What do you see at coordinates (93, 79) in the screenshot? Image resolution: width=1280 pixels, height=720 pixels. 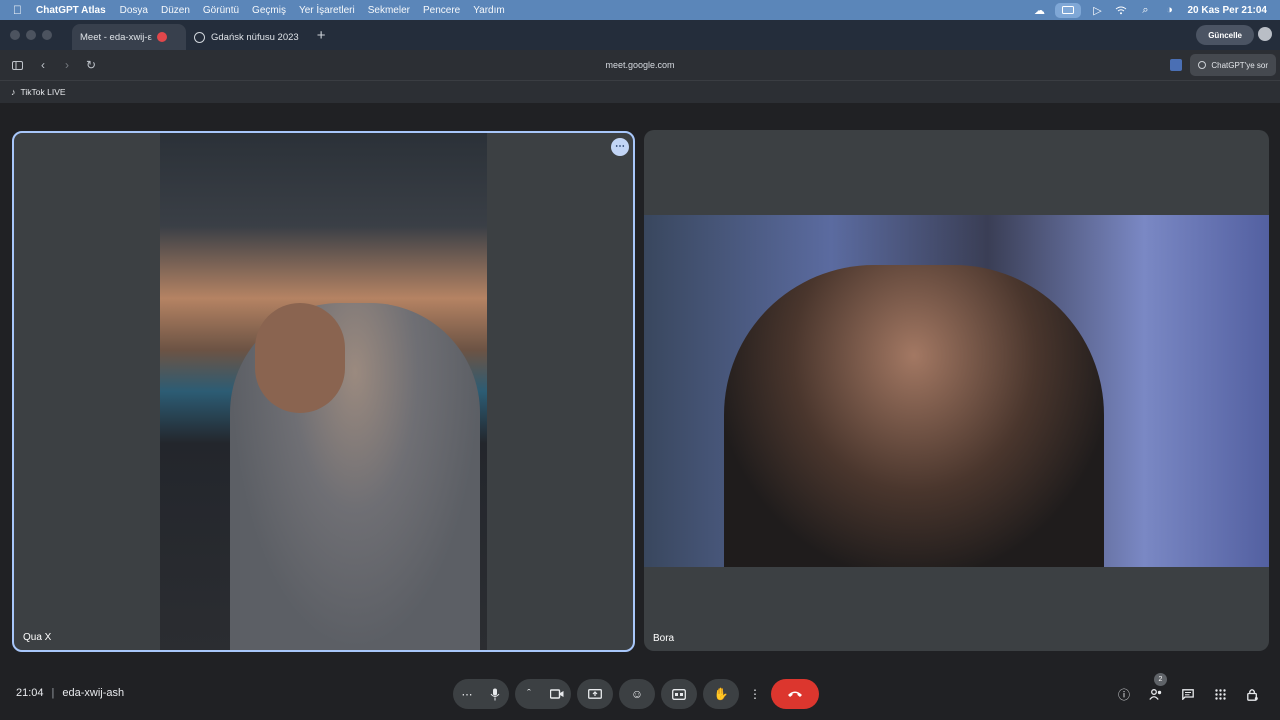 I see `tab-meet: Meet - eda-xwij-ε rec` at bounding box center [93, 79].